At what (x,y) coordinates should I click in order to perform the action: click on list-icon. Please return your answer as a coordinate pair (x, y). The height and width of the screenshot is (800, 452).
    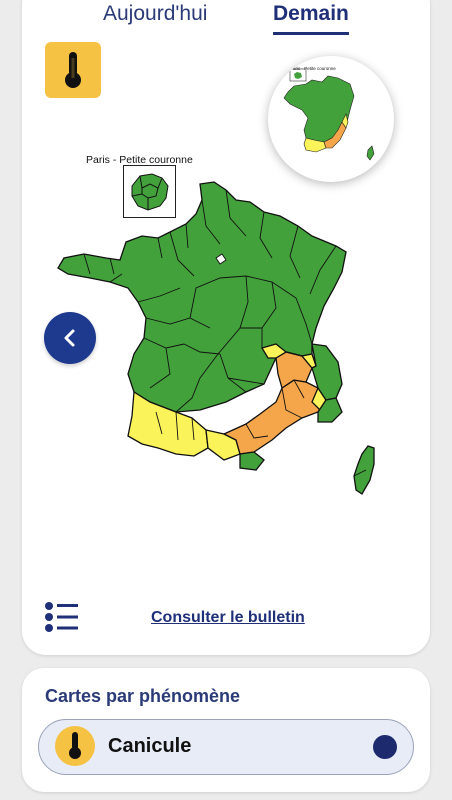
    Looking at the image, I should click on (62, 617).